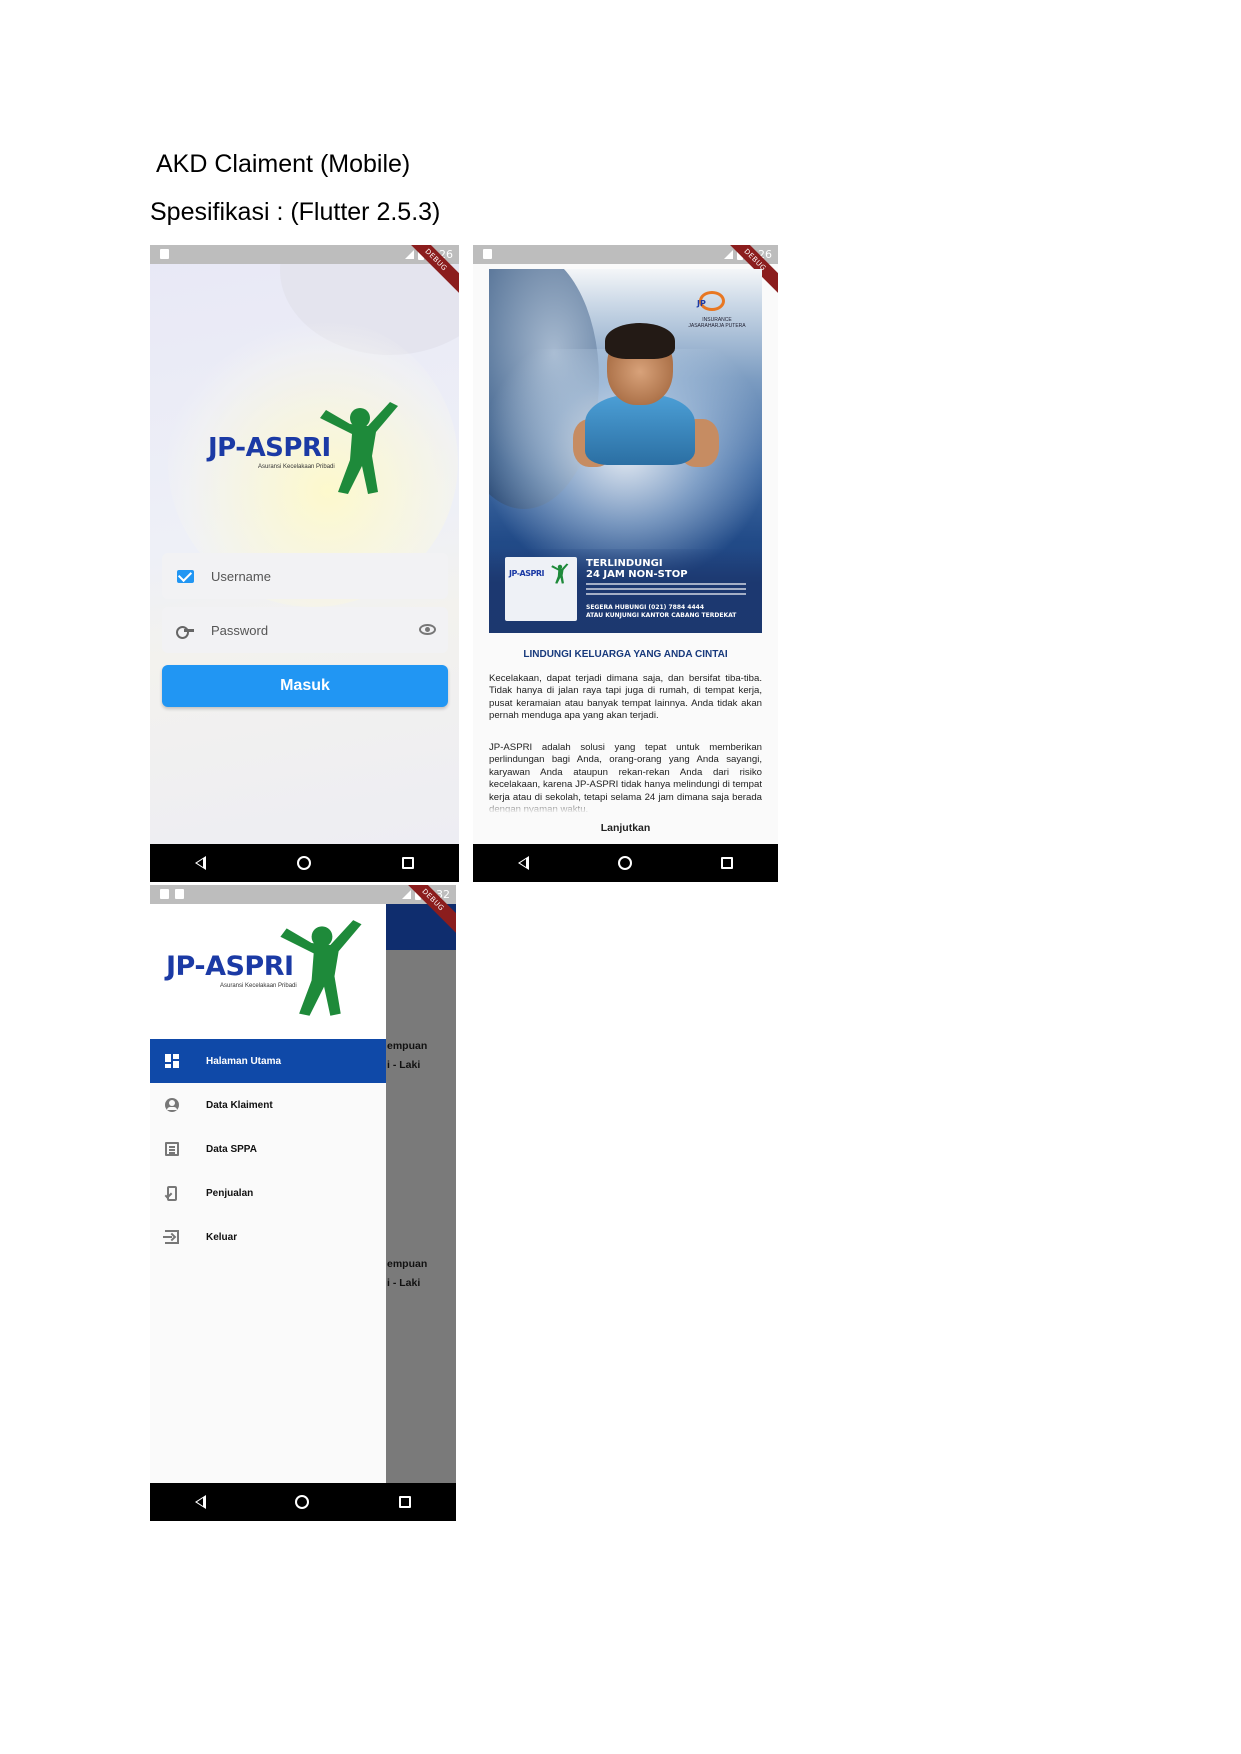 The height and width of the screenshot is (1754, 1241). I want to click on drawer-header: JP-ASPRI Asuransi Kecelakaan Pribadi, so click(268, 971).